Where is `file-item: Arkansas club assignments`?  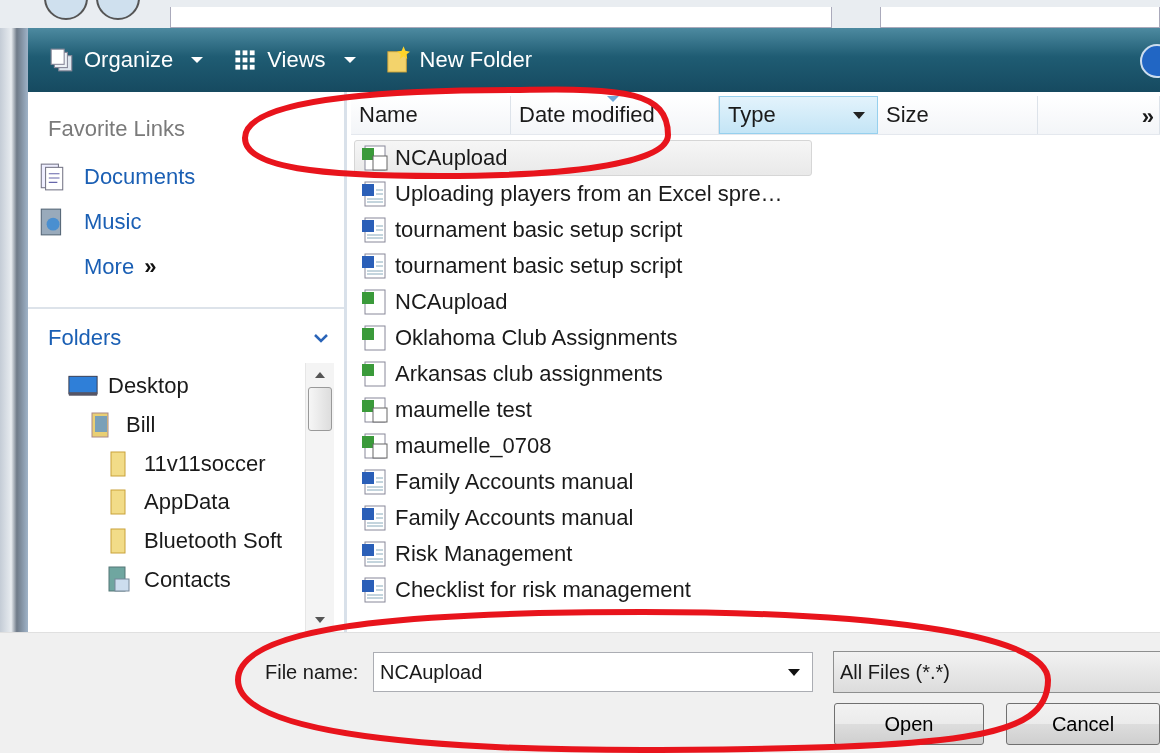 file-item: Arkansas club assignments is located at coordinates (583, 374).